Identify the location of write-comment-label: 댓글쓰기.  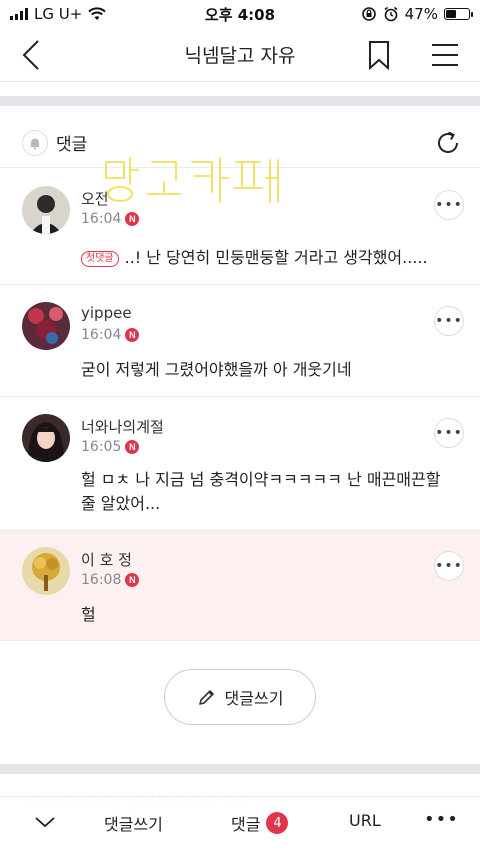
(254, 698).